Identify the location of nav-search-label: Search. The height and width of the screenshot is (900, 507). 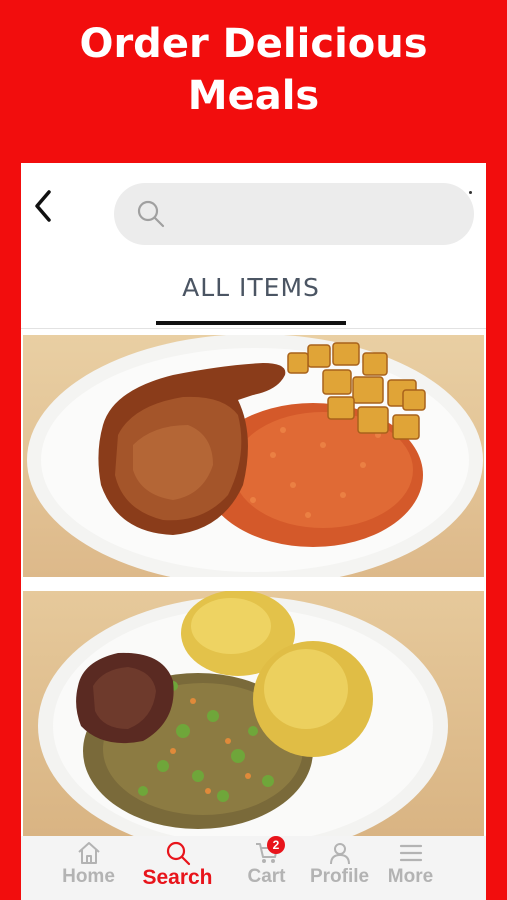
(177, 877).